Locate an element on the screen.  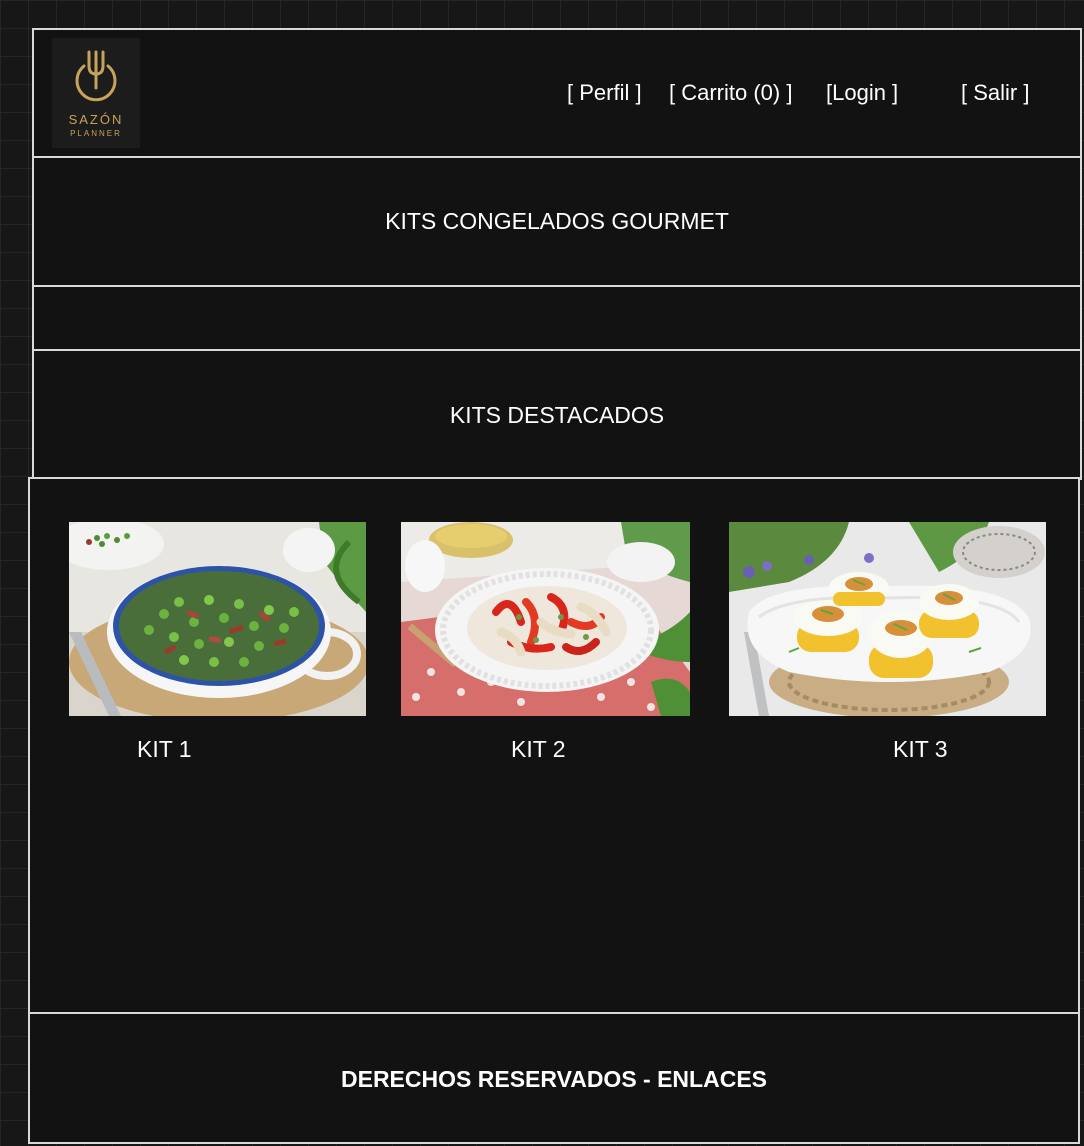
nav-link-login: [Login ] is located at coordinates (862, 93).